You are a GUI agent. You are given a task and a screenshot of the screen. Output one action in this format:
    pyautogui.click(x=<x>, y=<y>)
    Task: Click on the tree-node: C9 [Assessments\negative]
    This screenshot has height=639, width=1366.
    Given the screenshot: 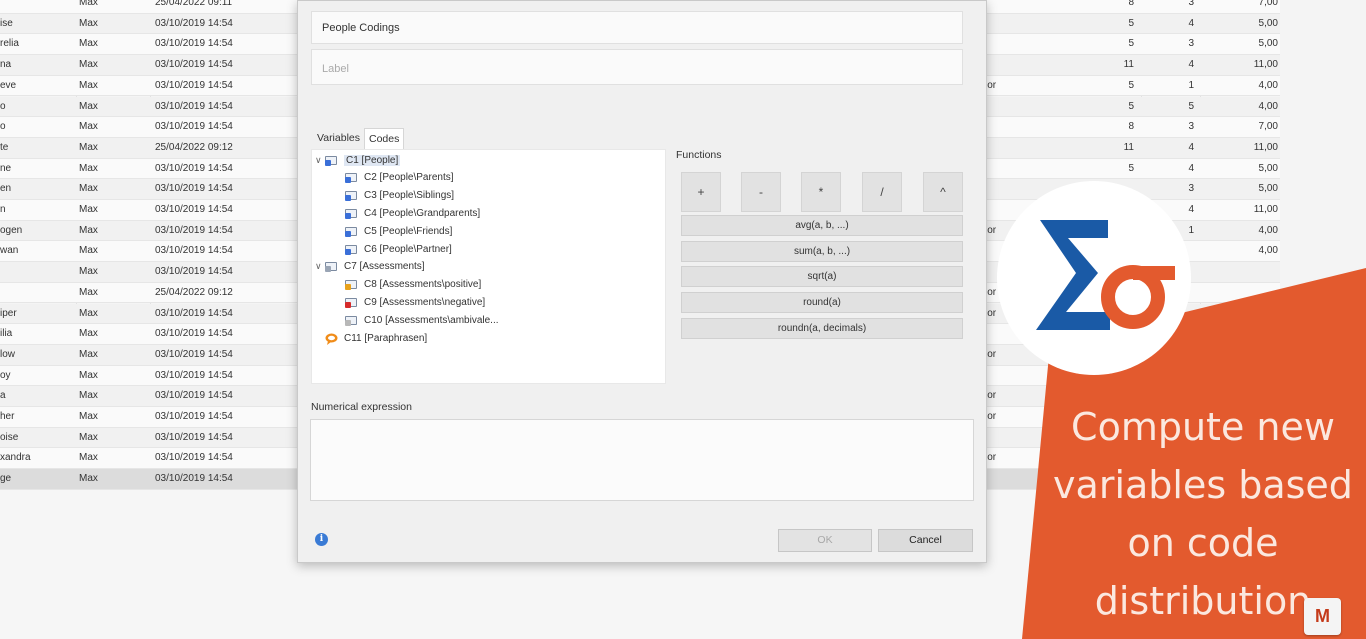 What is the action you would take?
    pyautogui.click(x=415, y=302)
    